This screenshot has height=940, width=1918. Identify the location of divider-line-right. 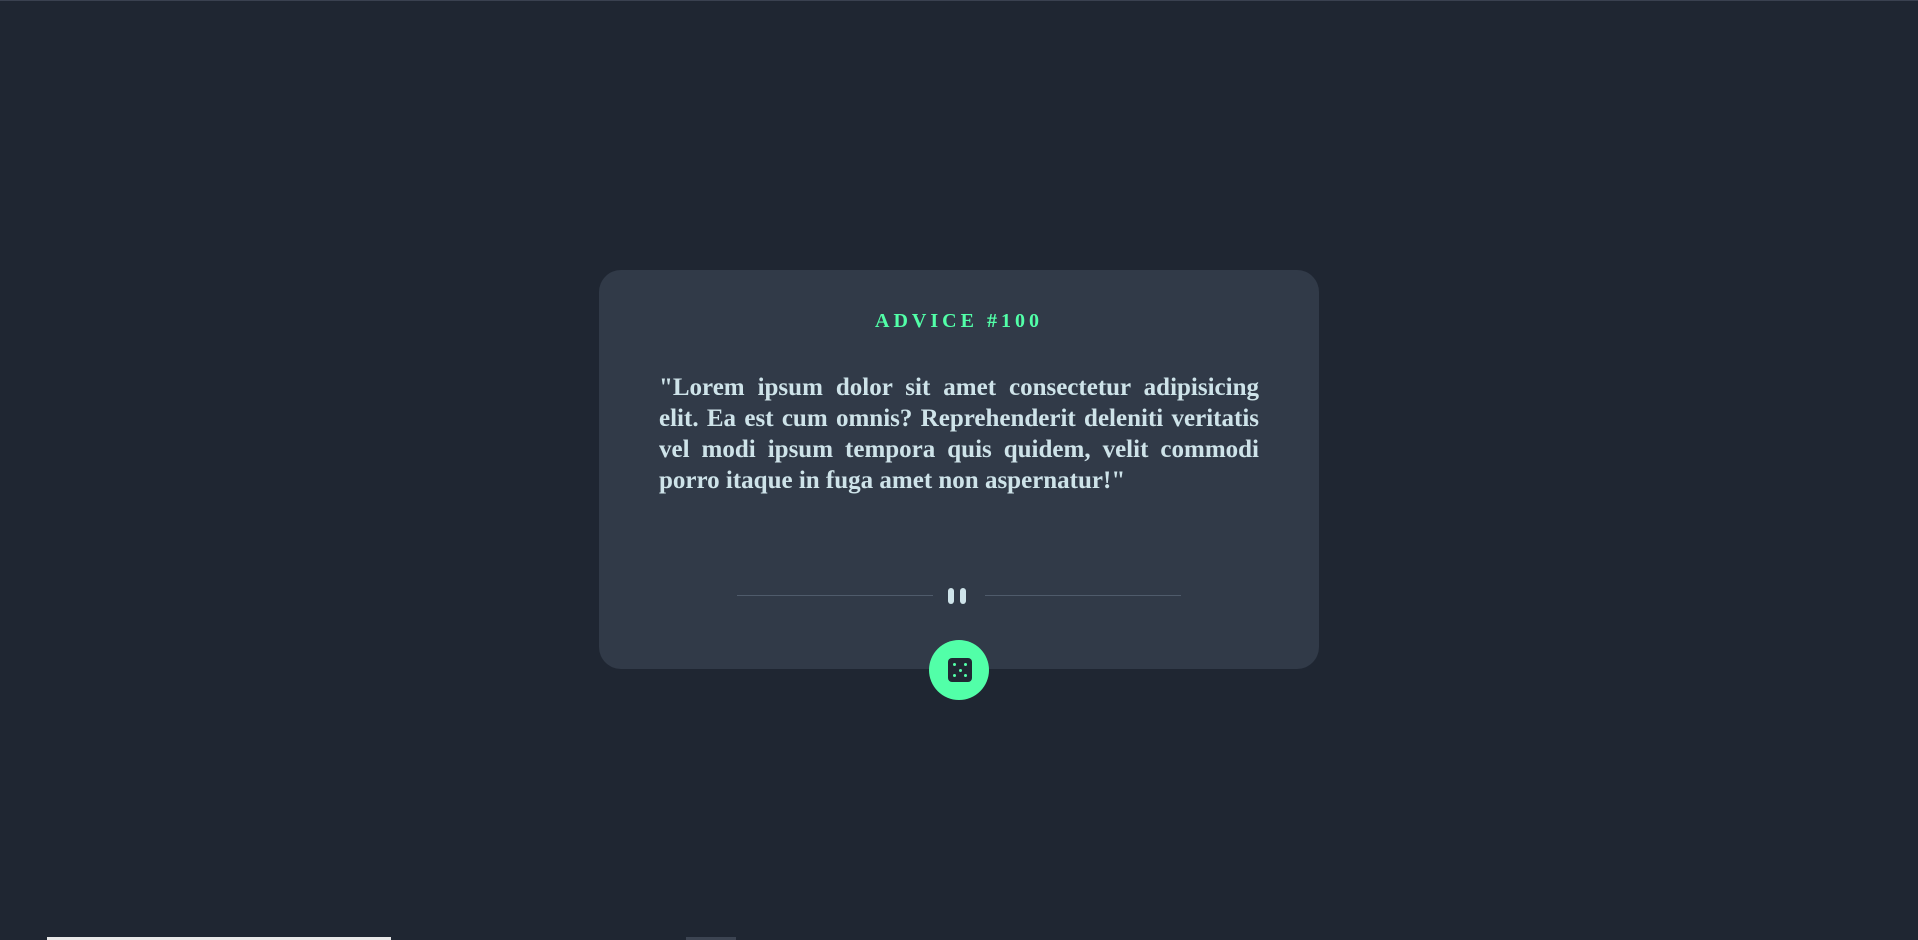
(1083, 595).